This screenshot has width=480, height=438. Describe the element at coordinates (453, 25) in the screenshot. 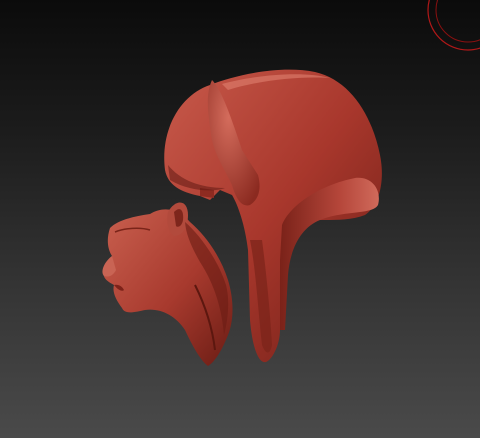

I see `rotation-gizmo-icon` at that location.